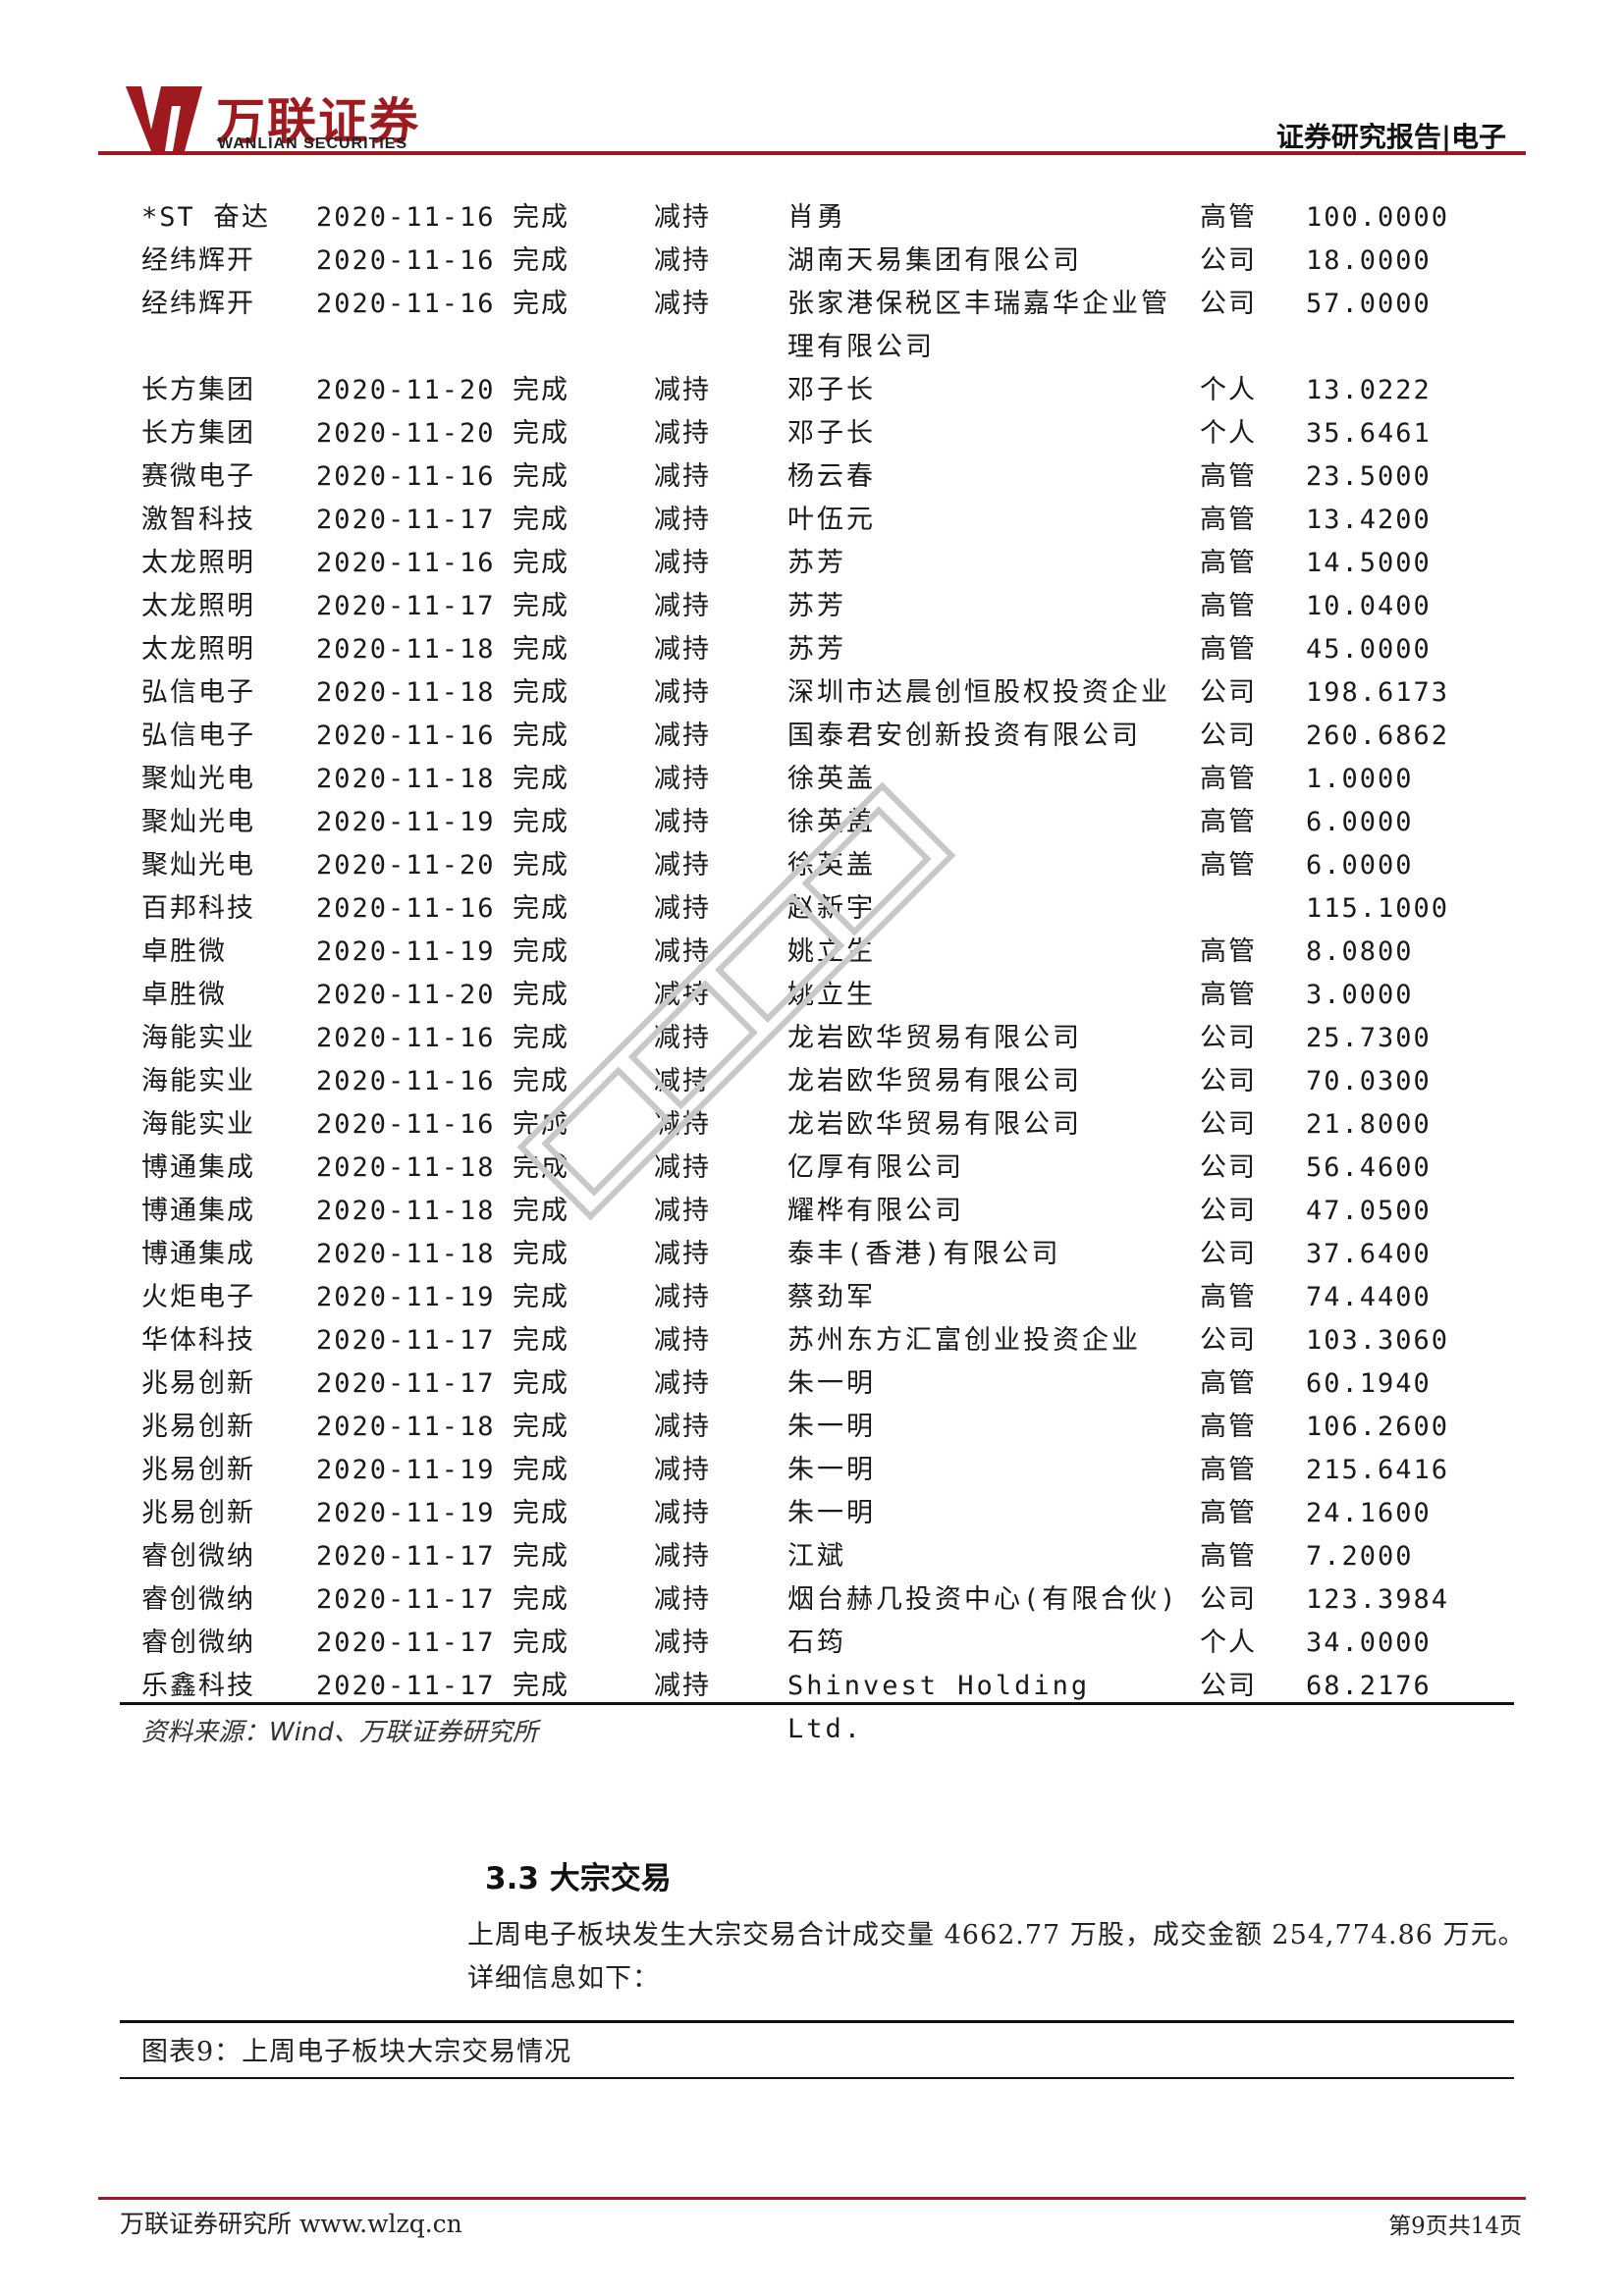 This screenshot has height=2296, width=1624. I want to click on change-amount-cell: 23.5000, so click(1369, 476).